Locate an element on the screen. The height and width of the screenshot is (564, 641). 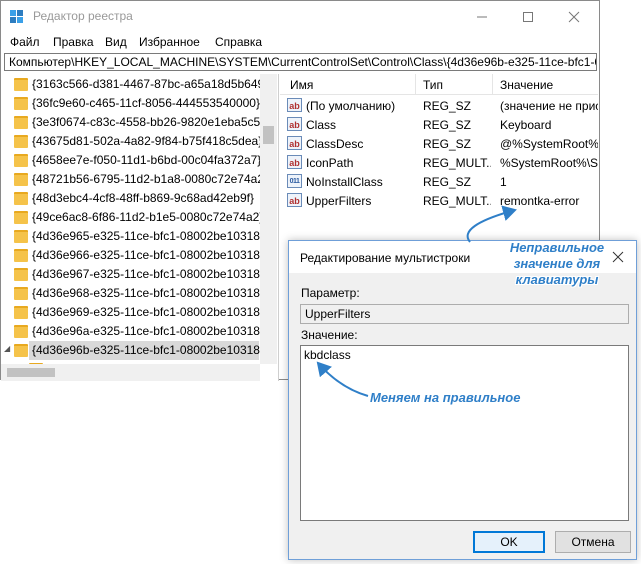
close-icon is located at coordinates (574, 17).